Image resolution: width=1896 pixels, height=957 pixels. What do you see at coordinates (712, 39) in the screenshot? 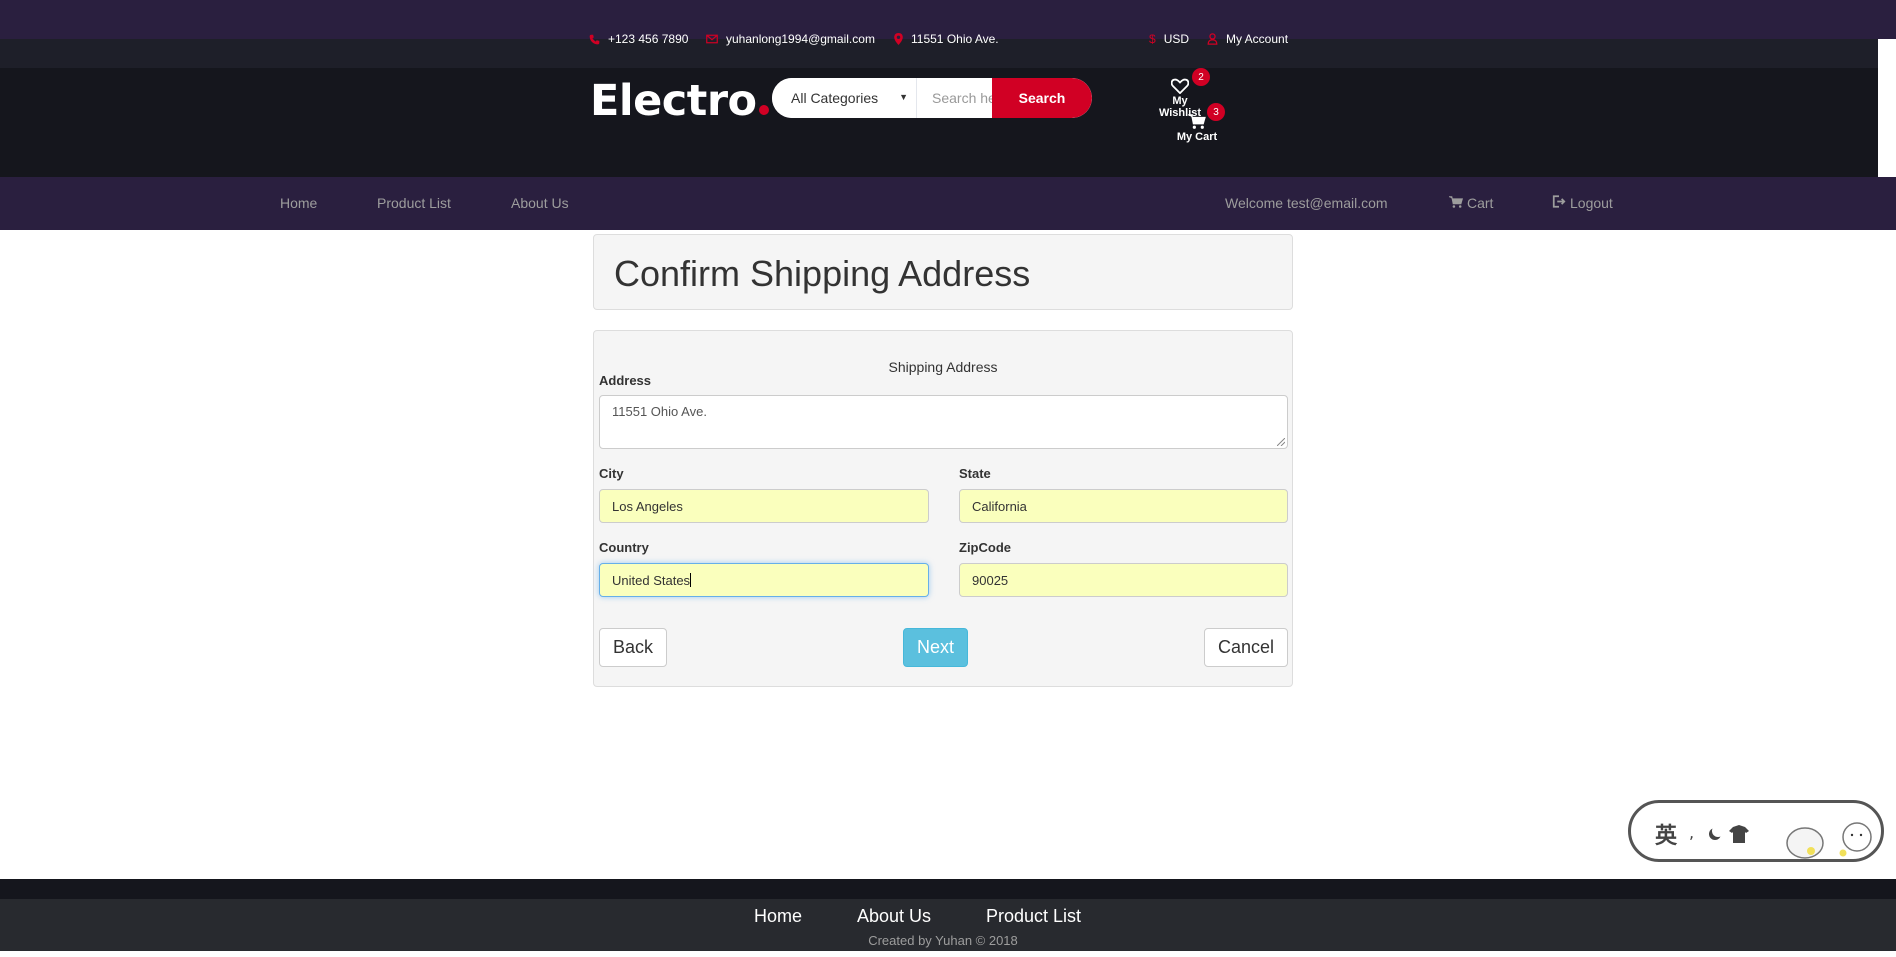
I see `envelope-icon` at bounding box center [712, 39].